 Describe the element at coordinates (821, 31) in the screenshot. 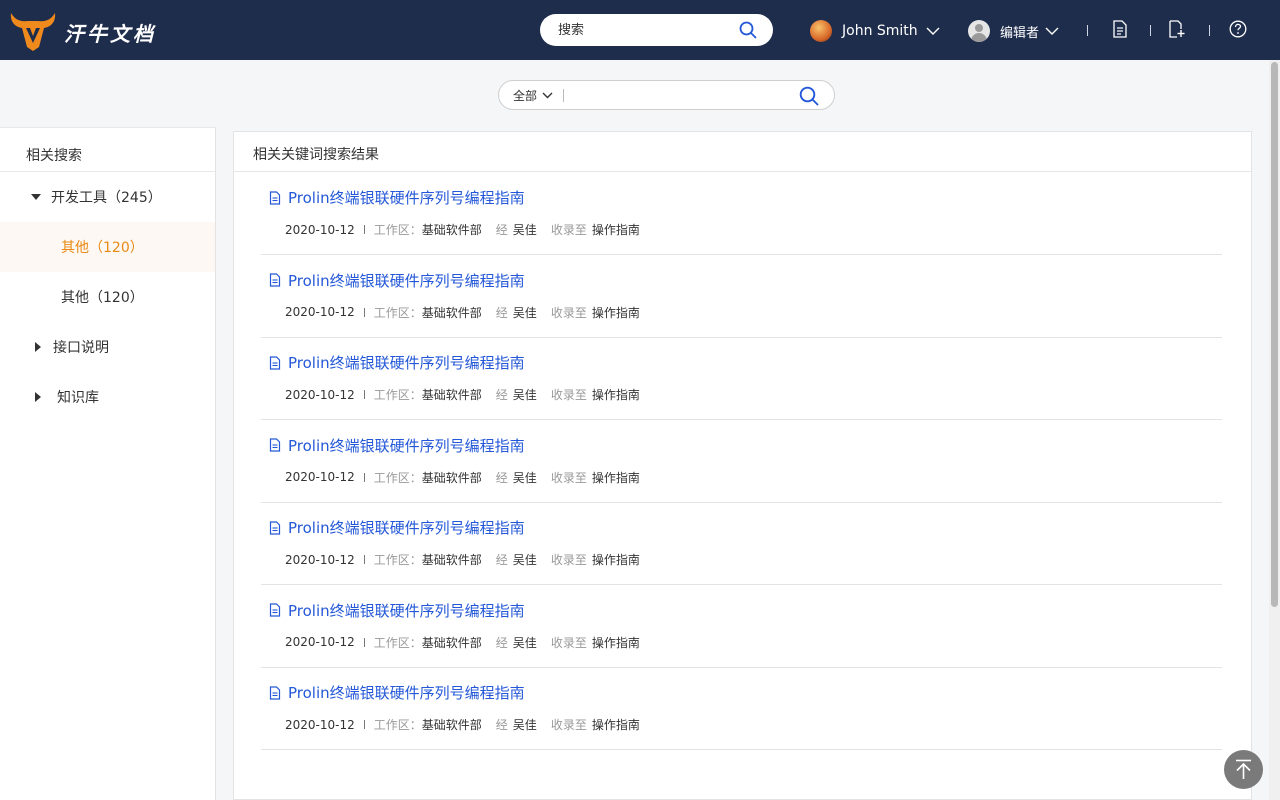

I see `user-avatar` at that location.